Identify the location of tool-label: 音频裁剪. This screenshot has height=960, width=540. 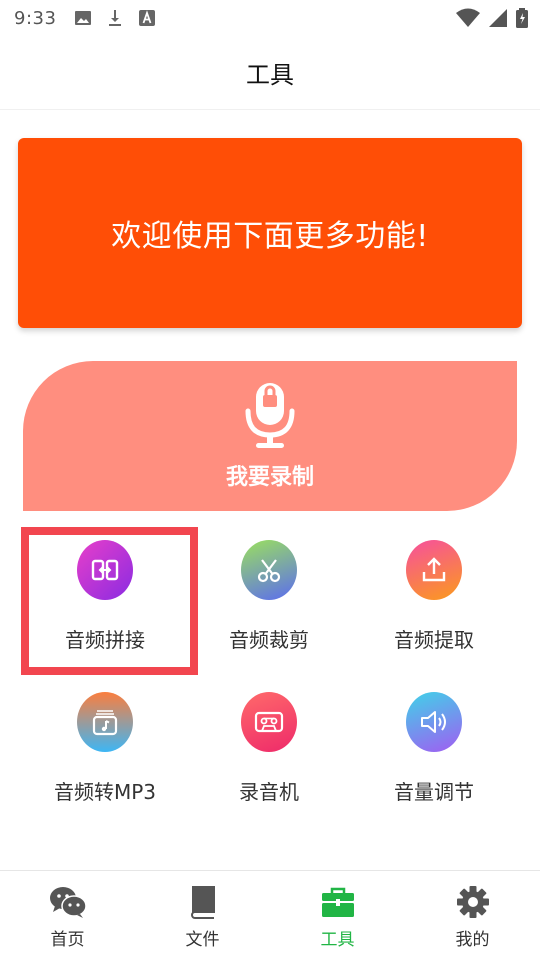
(269, 640).